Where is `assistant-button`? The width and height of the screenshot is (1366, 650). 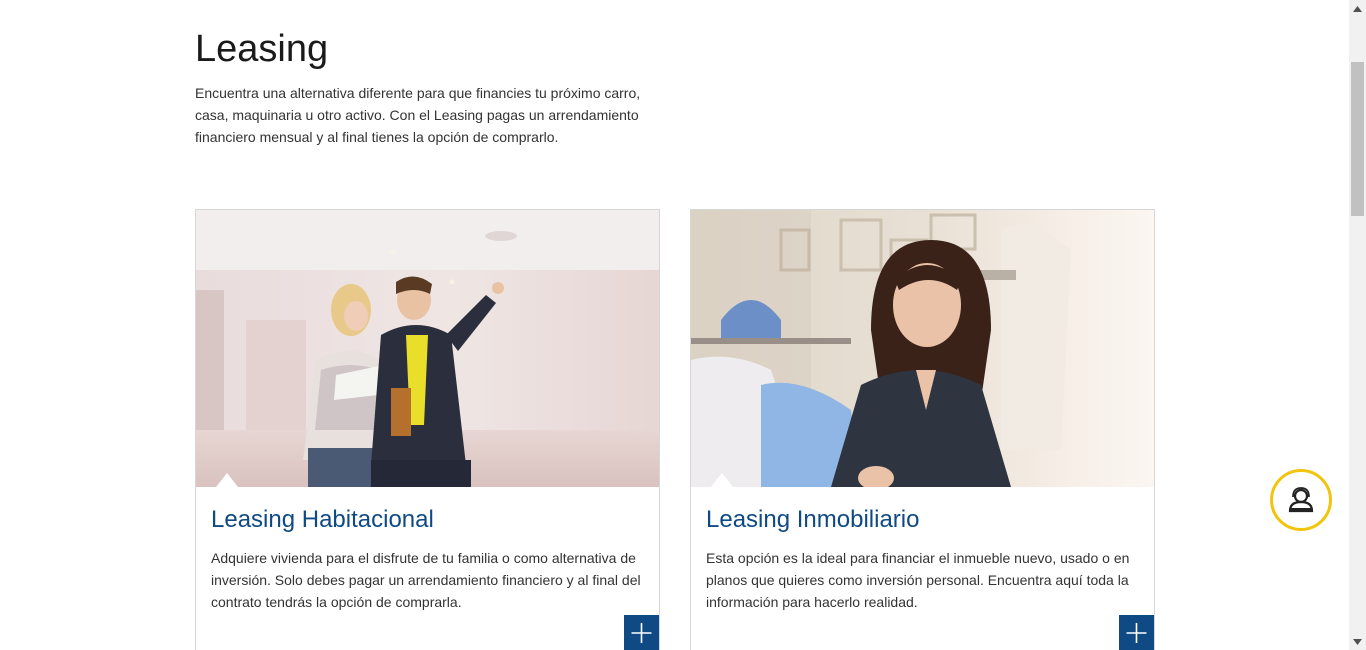 assistant-button is located at coordinates (1301, 500).